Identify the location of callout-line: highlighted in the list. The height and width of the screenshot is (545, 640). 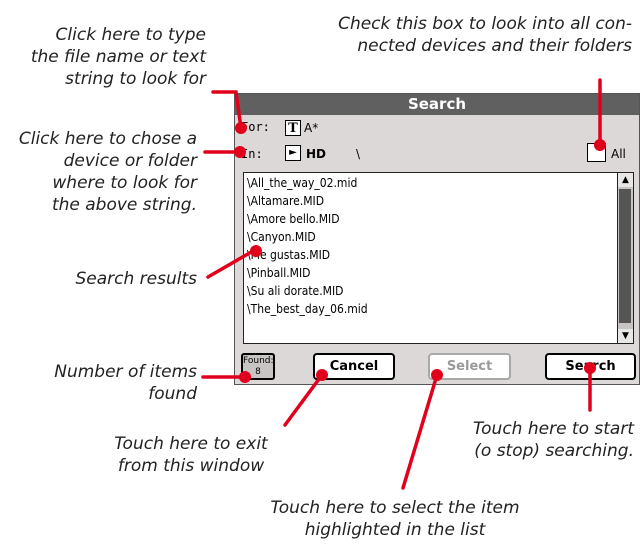
(395, 530).